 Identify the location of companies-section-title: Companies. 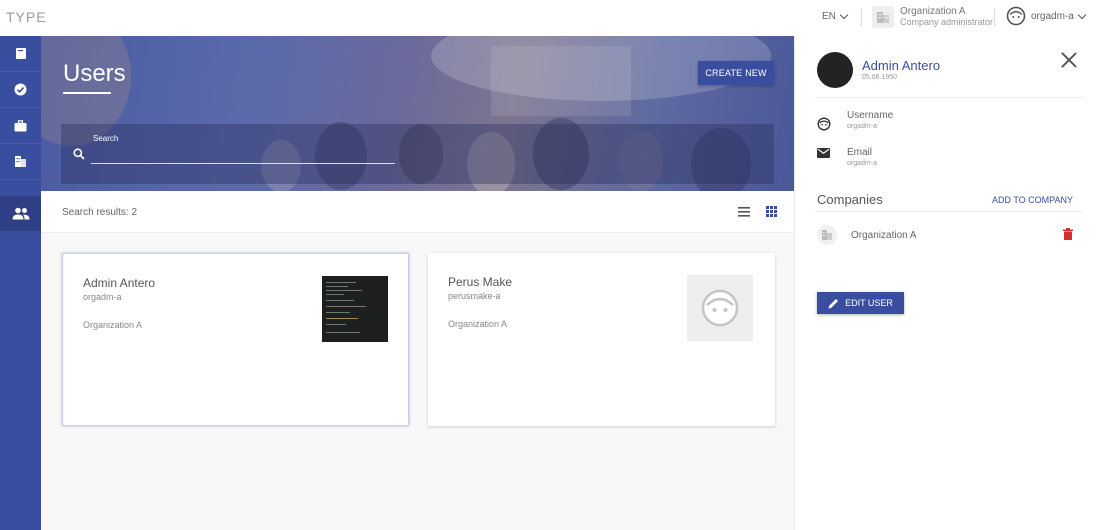
(850, 199).